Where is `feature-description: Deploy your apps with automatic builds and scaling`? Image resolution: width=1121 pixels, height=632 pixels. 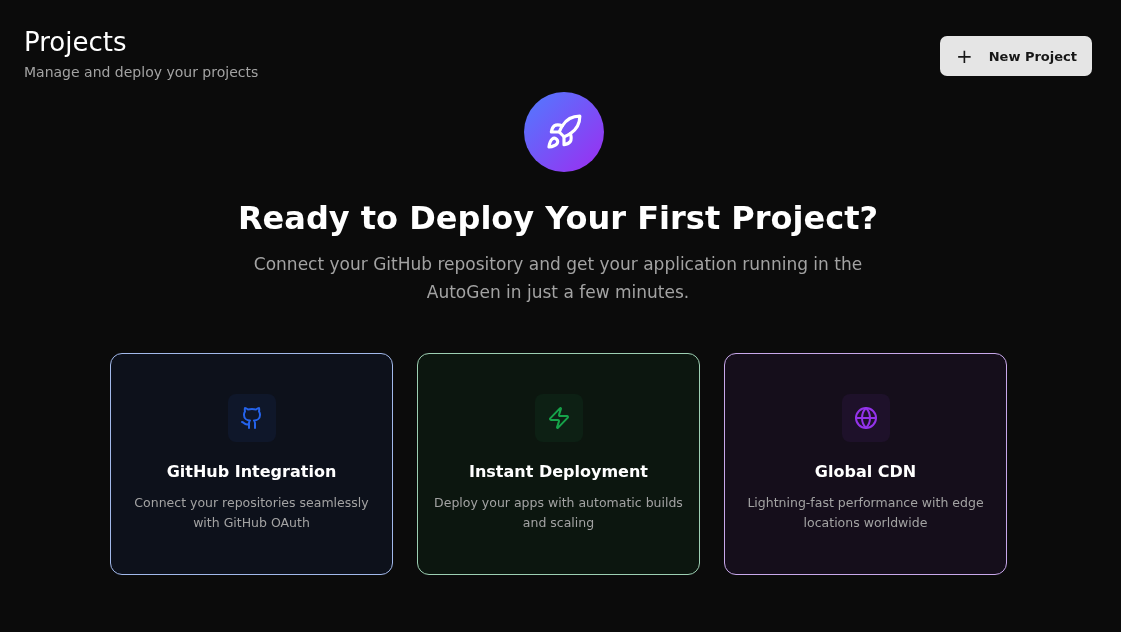
feature-description: Deploy your apps with automatic builds and scaling is located at coordinates (558, 513).